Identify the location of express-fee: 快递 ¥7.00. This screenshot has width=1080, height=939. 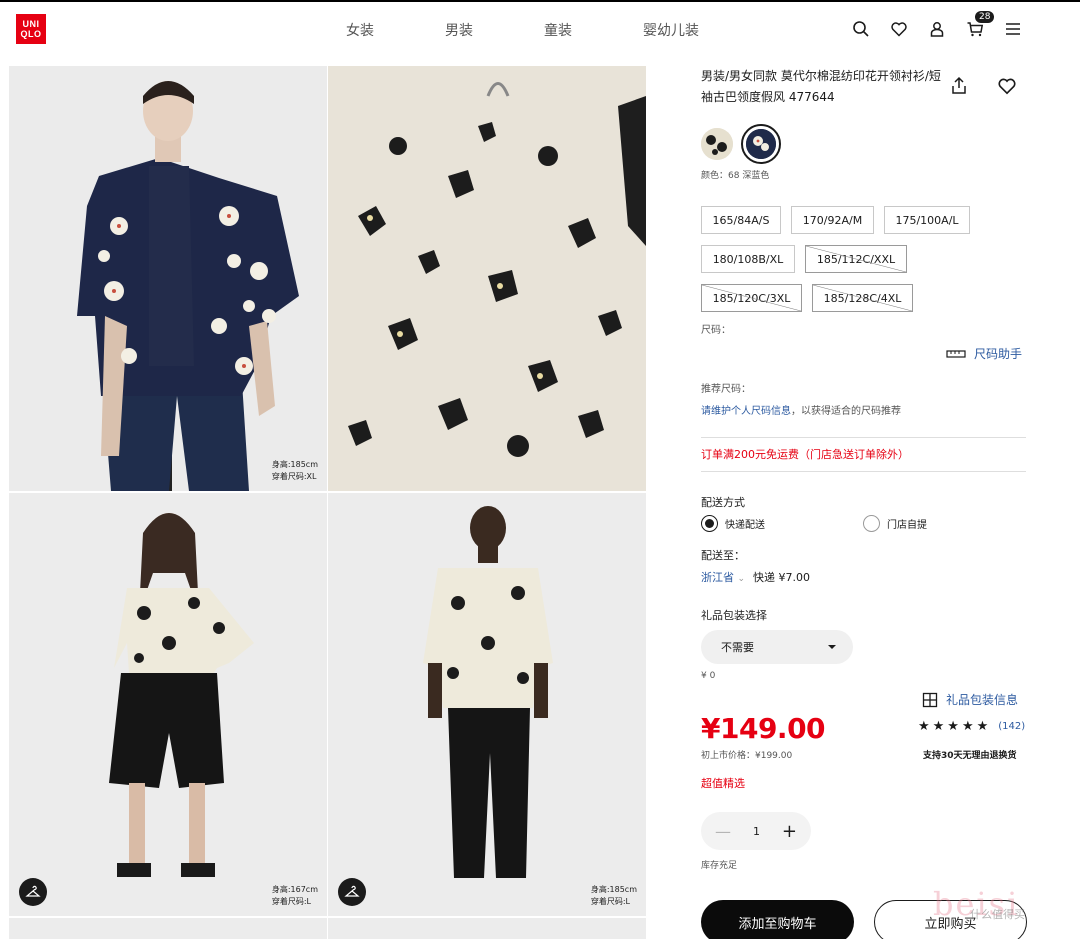
(782, 577).